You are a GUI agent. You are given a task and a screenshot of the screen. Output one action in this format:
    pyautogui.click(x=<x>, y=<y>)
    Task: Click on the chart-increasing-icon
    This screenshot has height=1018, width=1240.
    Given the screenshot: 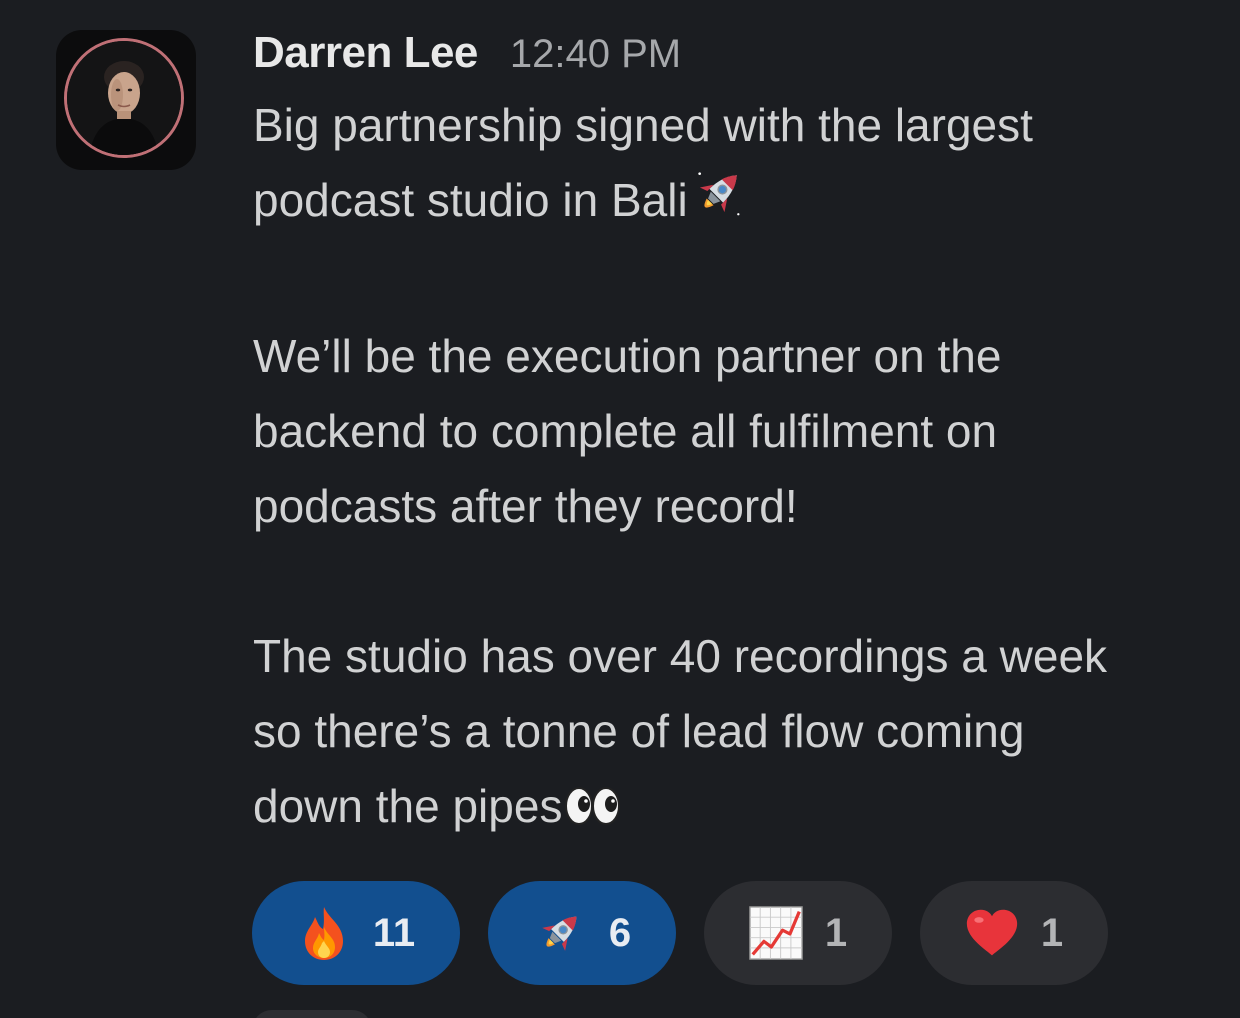 What is the action you would take?
    pyautogui.click(x=776, y=933)
    